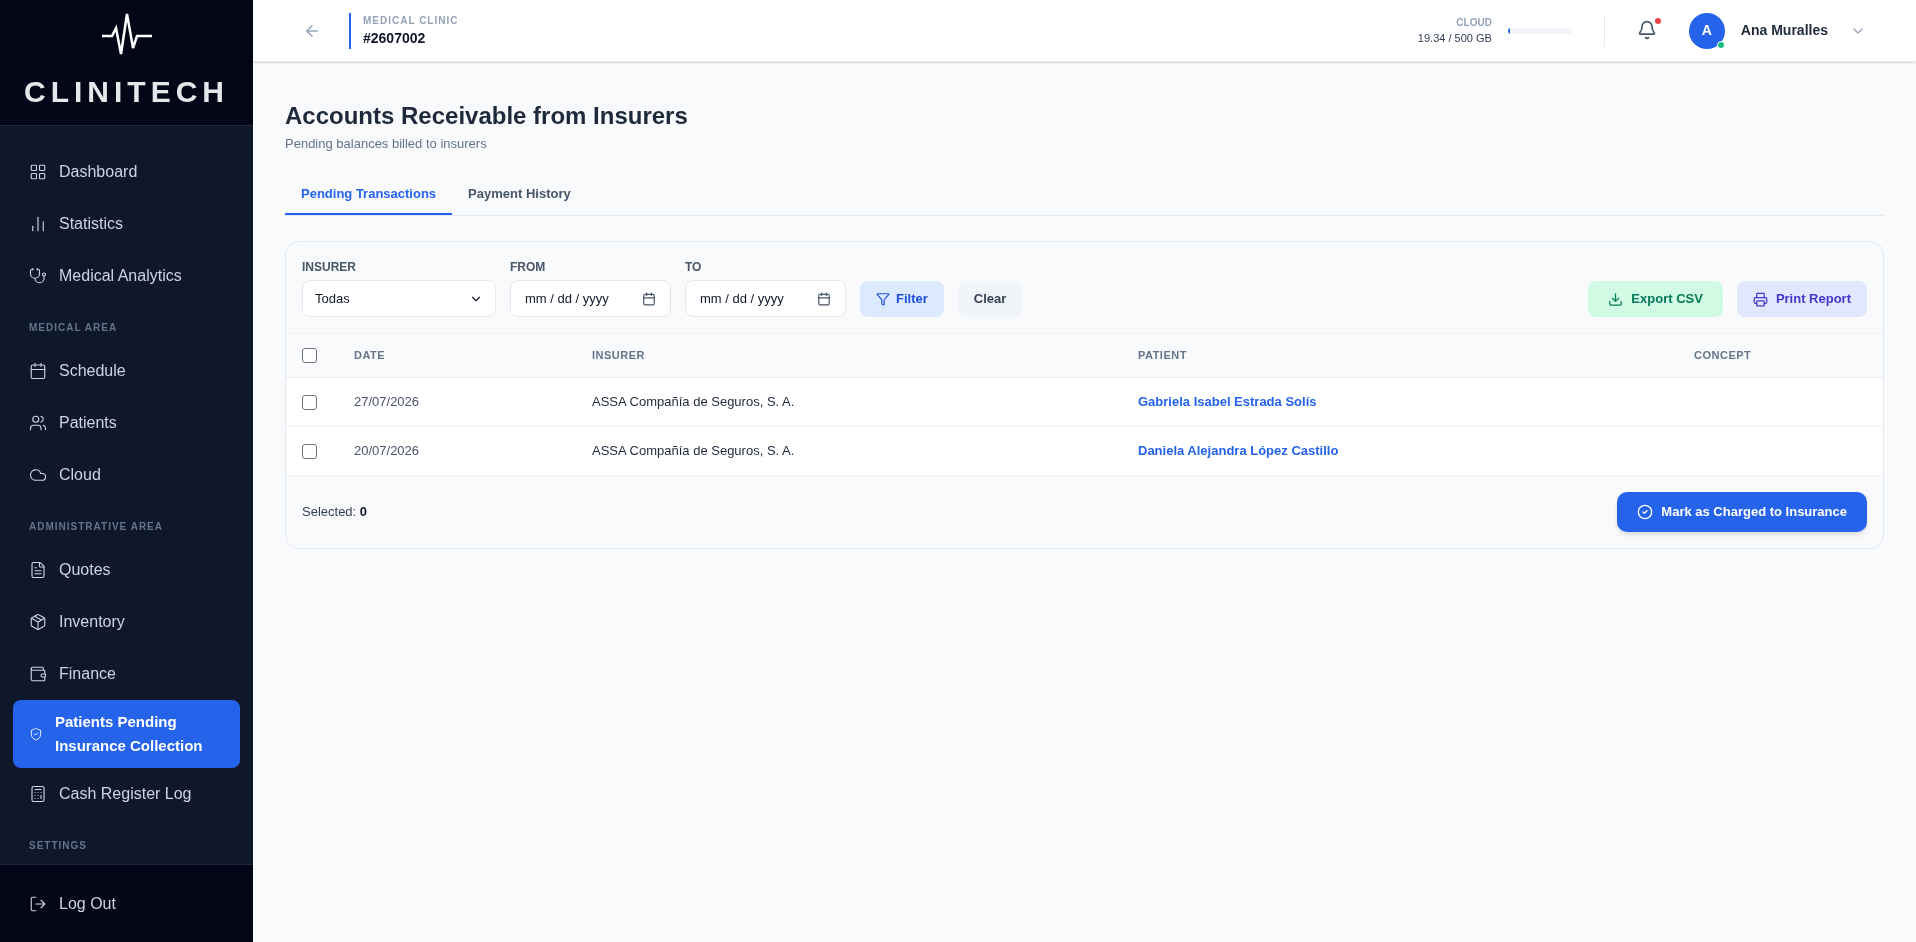 The width and height of the screenshot is (1916, 942). Describe the element at coordinates (1163, 356) in the screenshot. I see `column-header: PATIENT` at that location.